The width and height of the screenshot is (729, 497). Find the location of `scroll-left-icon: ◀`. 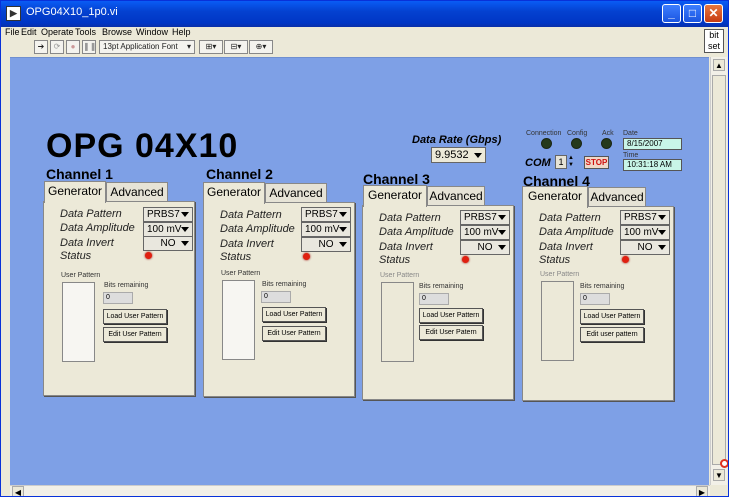

scroll-left-icon: ◀ is located at coordinates (18, 491).